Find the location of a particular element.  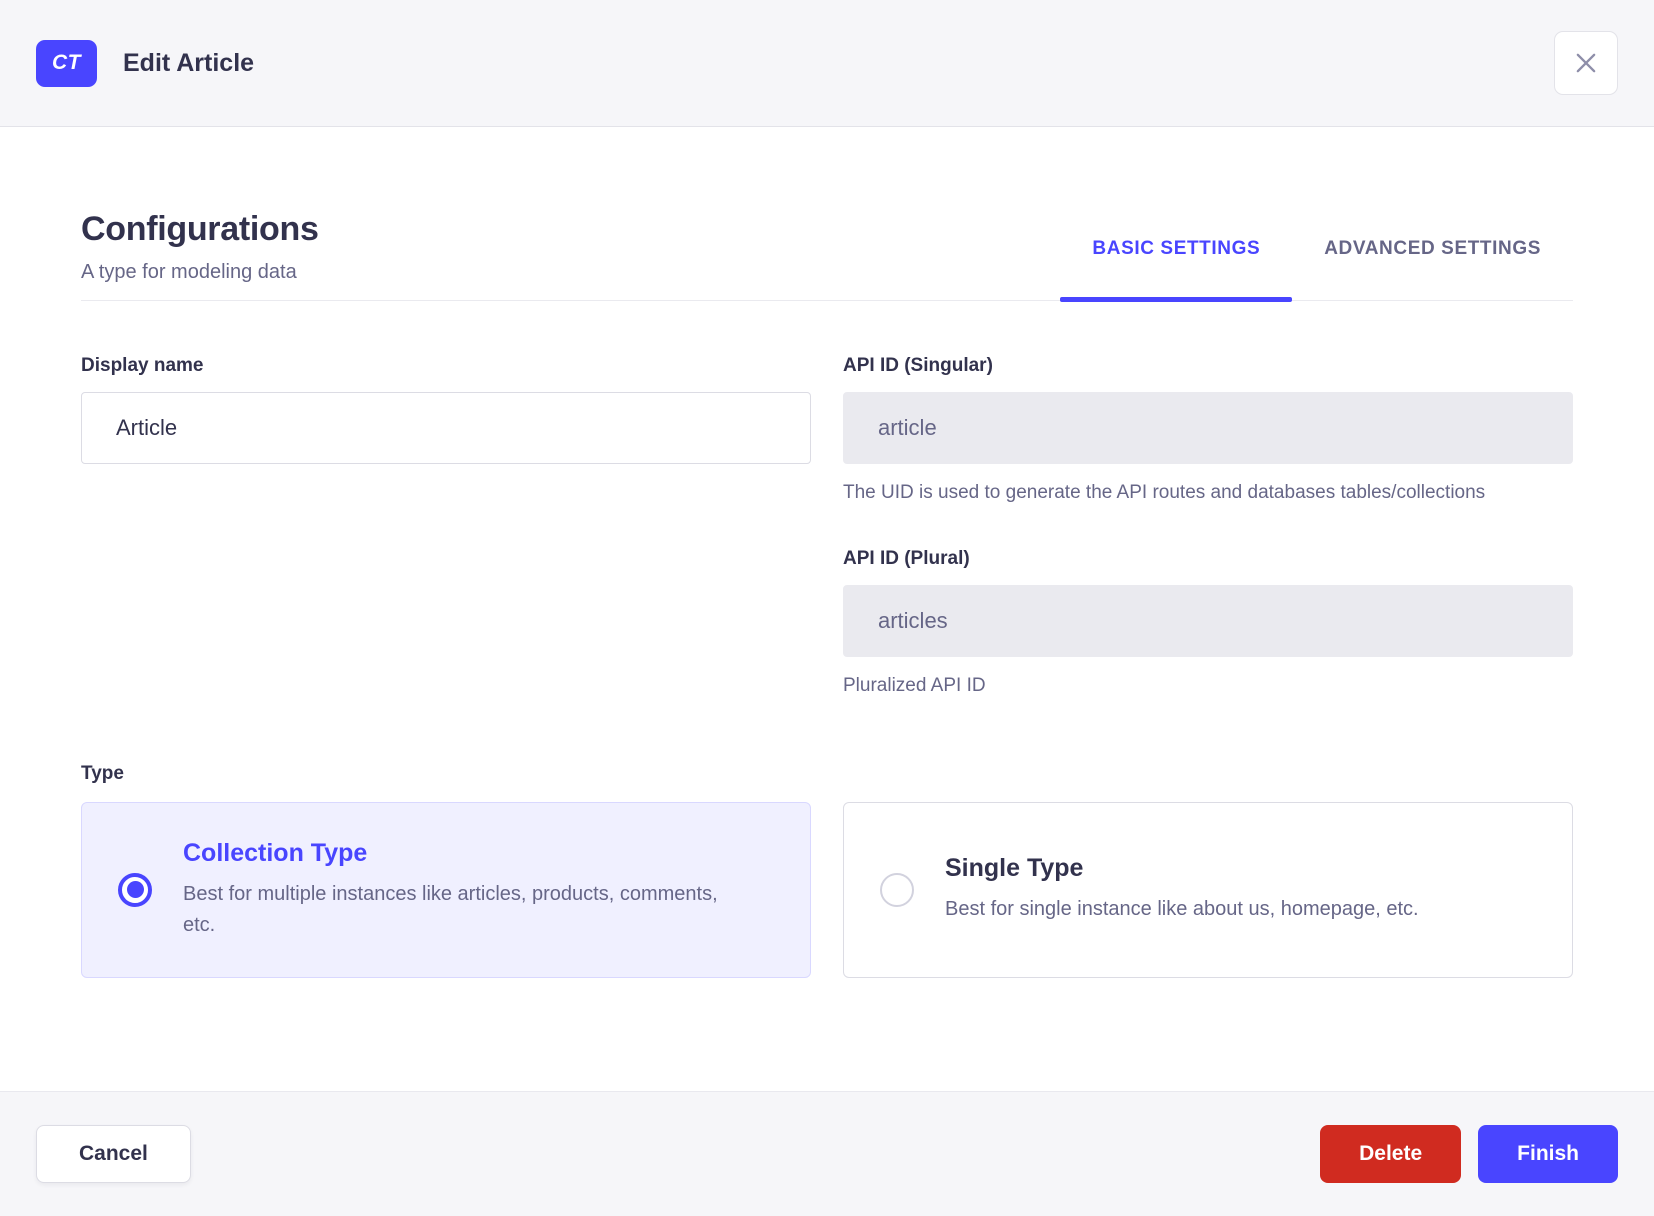

close-button is located at coordinates (1586, 63).